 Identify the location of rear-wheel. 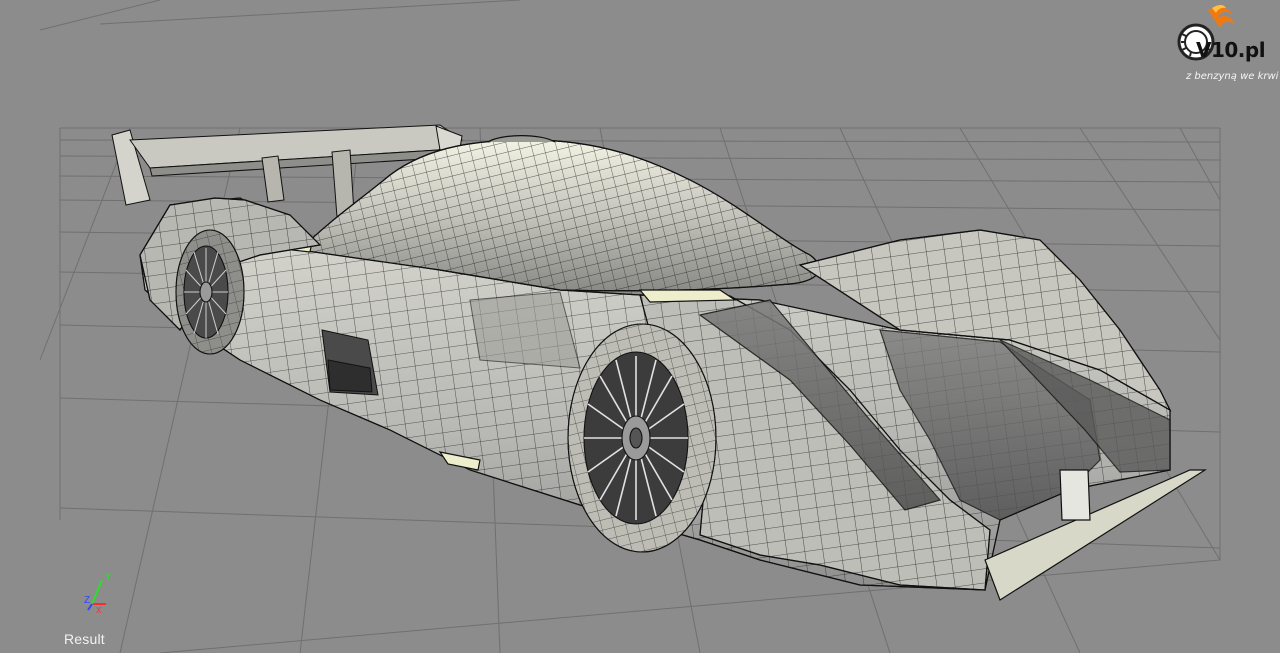
(210, 292).